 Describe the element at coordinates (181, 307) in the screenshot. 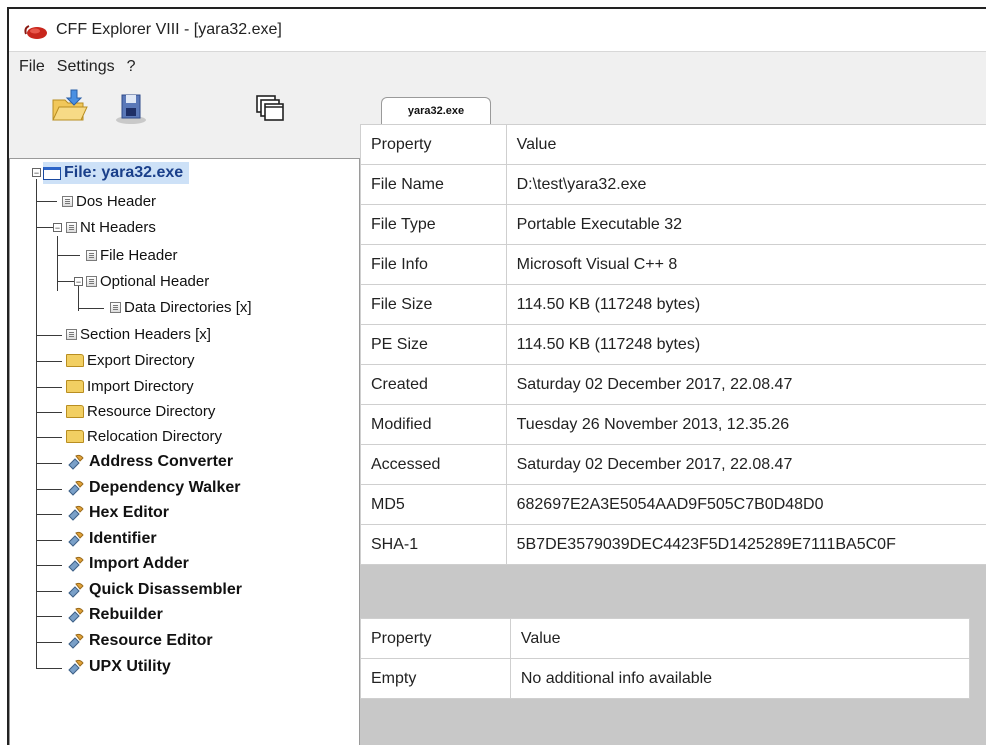

I see `tree-item-data-directories: Data Directories [x]` at that location.